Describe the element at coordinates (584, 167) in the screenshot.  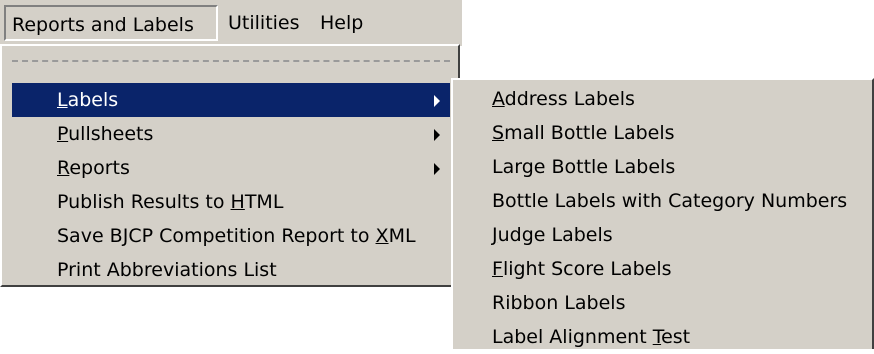
I see `submenu-item-label: Large Bottle Labels` at that location.